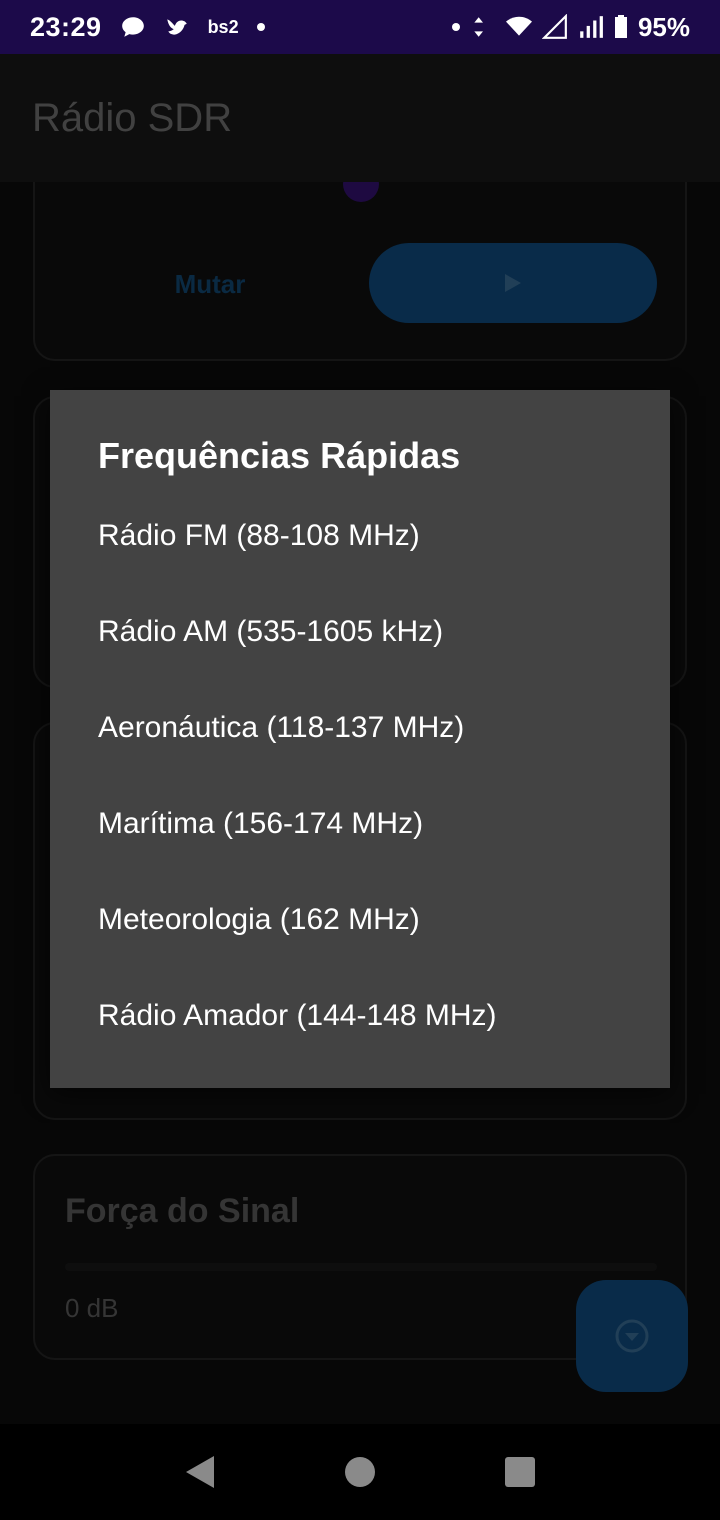 The image size is (720, 1520). I want to click on frequency-option: Meteorologia (162 MHz), so click(360, 940).